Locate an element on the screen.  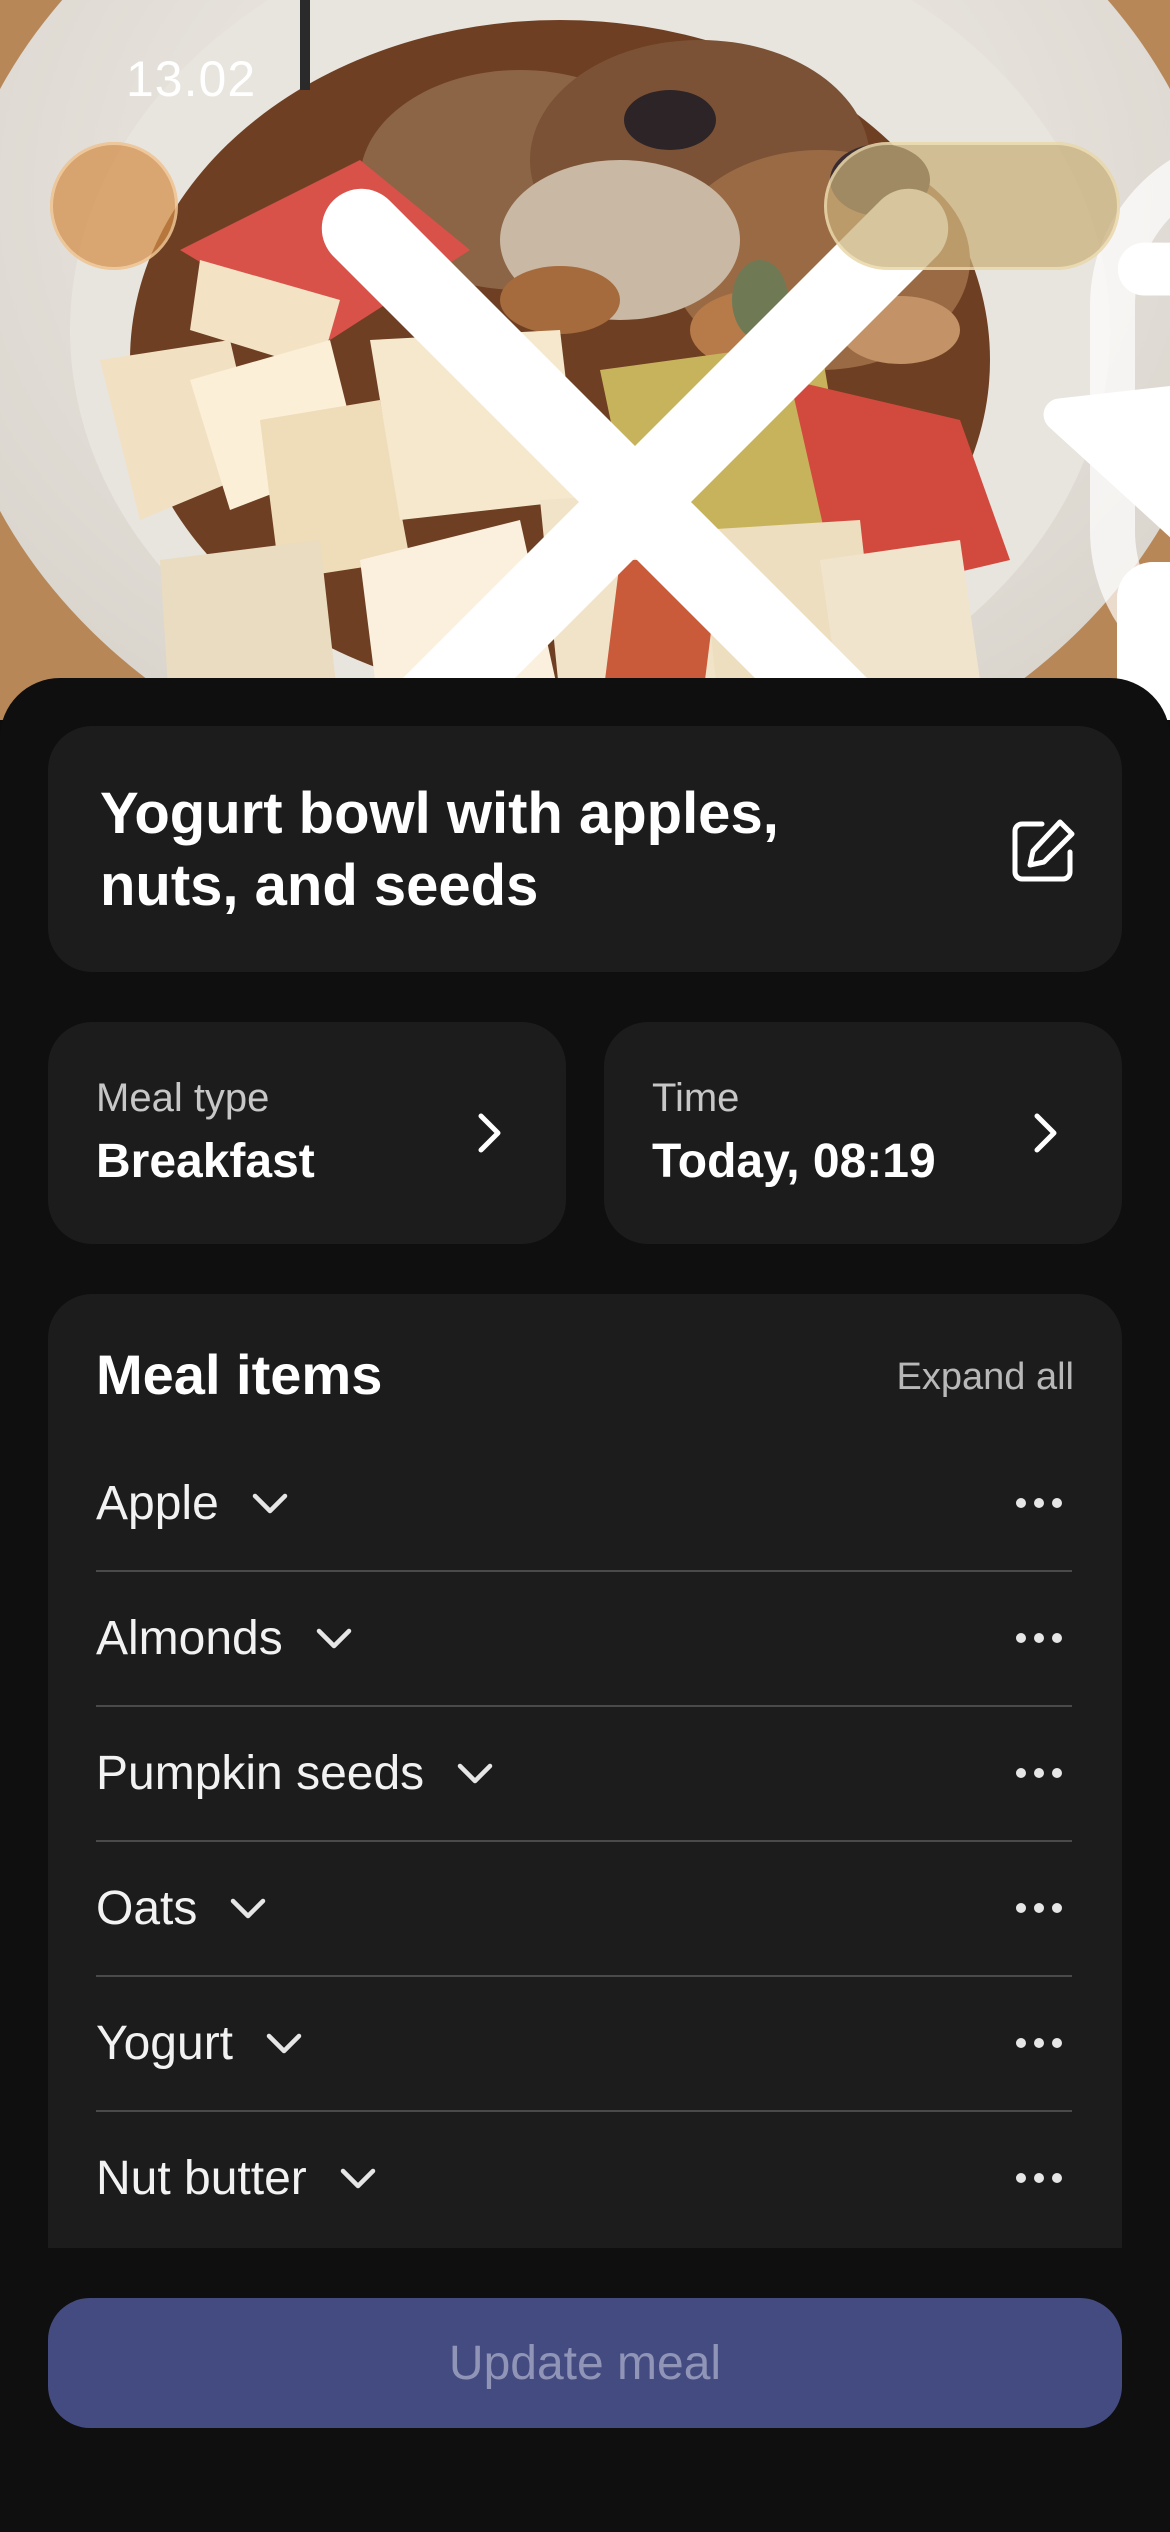
list-item: Oats is located at coordinates (584, 1909).